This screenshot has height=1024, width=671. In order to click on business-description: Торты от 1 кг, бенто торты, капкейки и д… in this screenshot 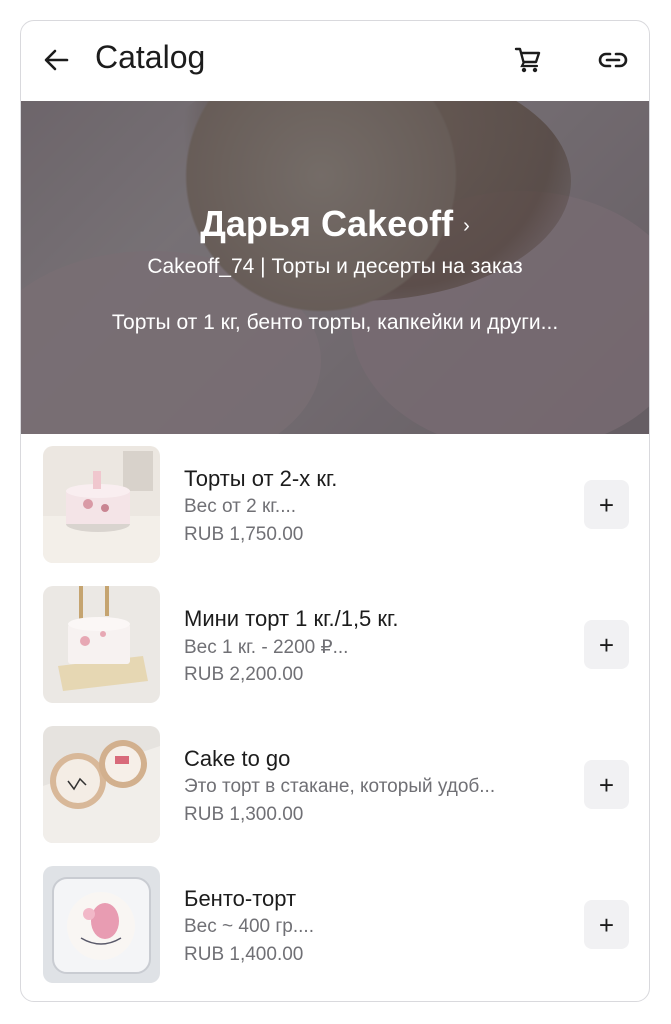, I will do `click(335, 322)`.